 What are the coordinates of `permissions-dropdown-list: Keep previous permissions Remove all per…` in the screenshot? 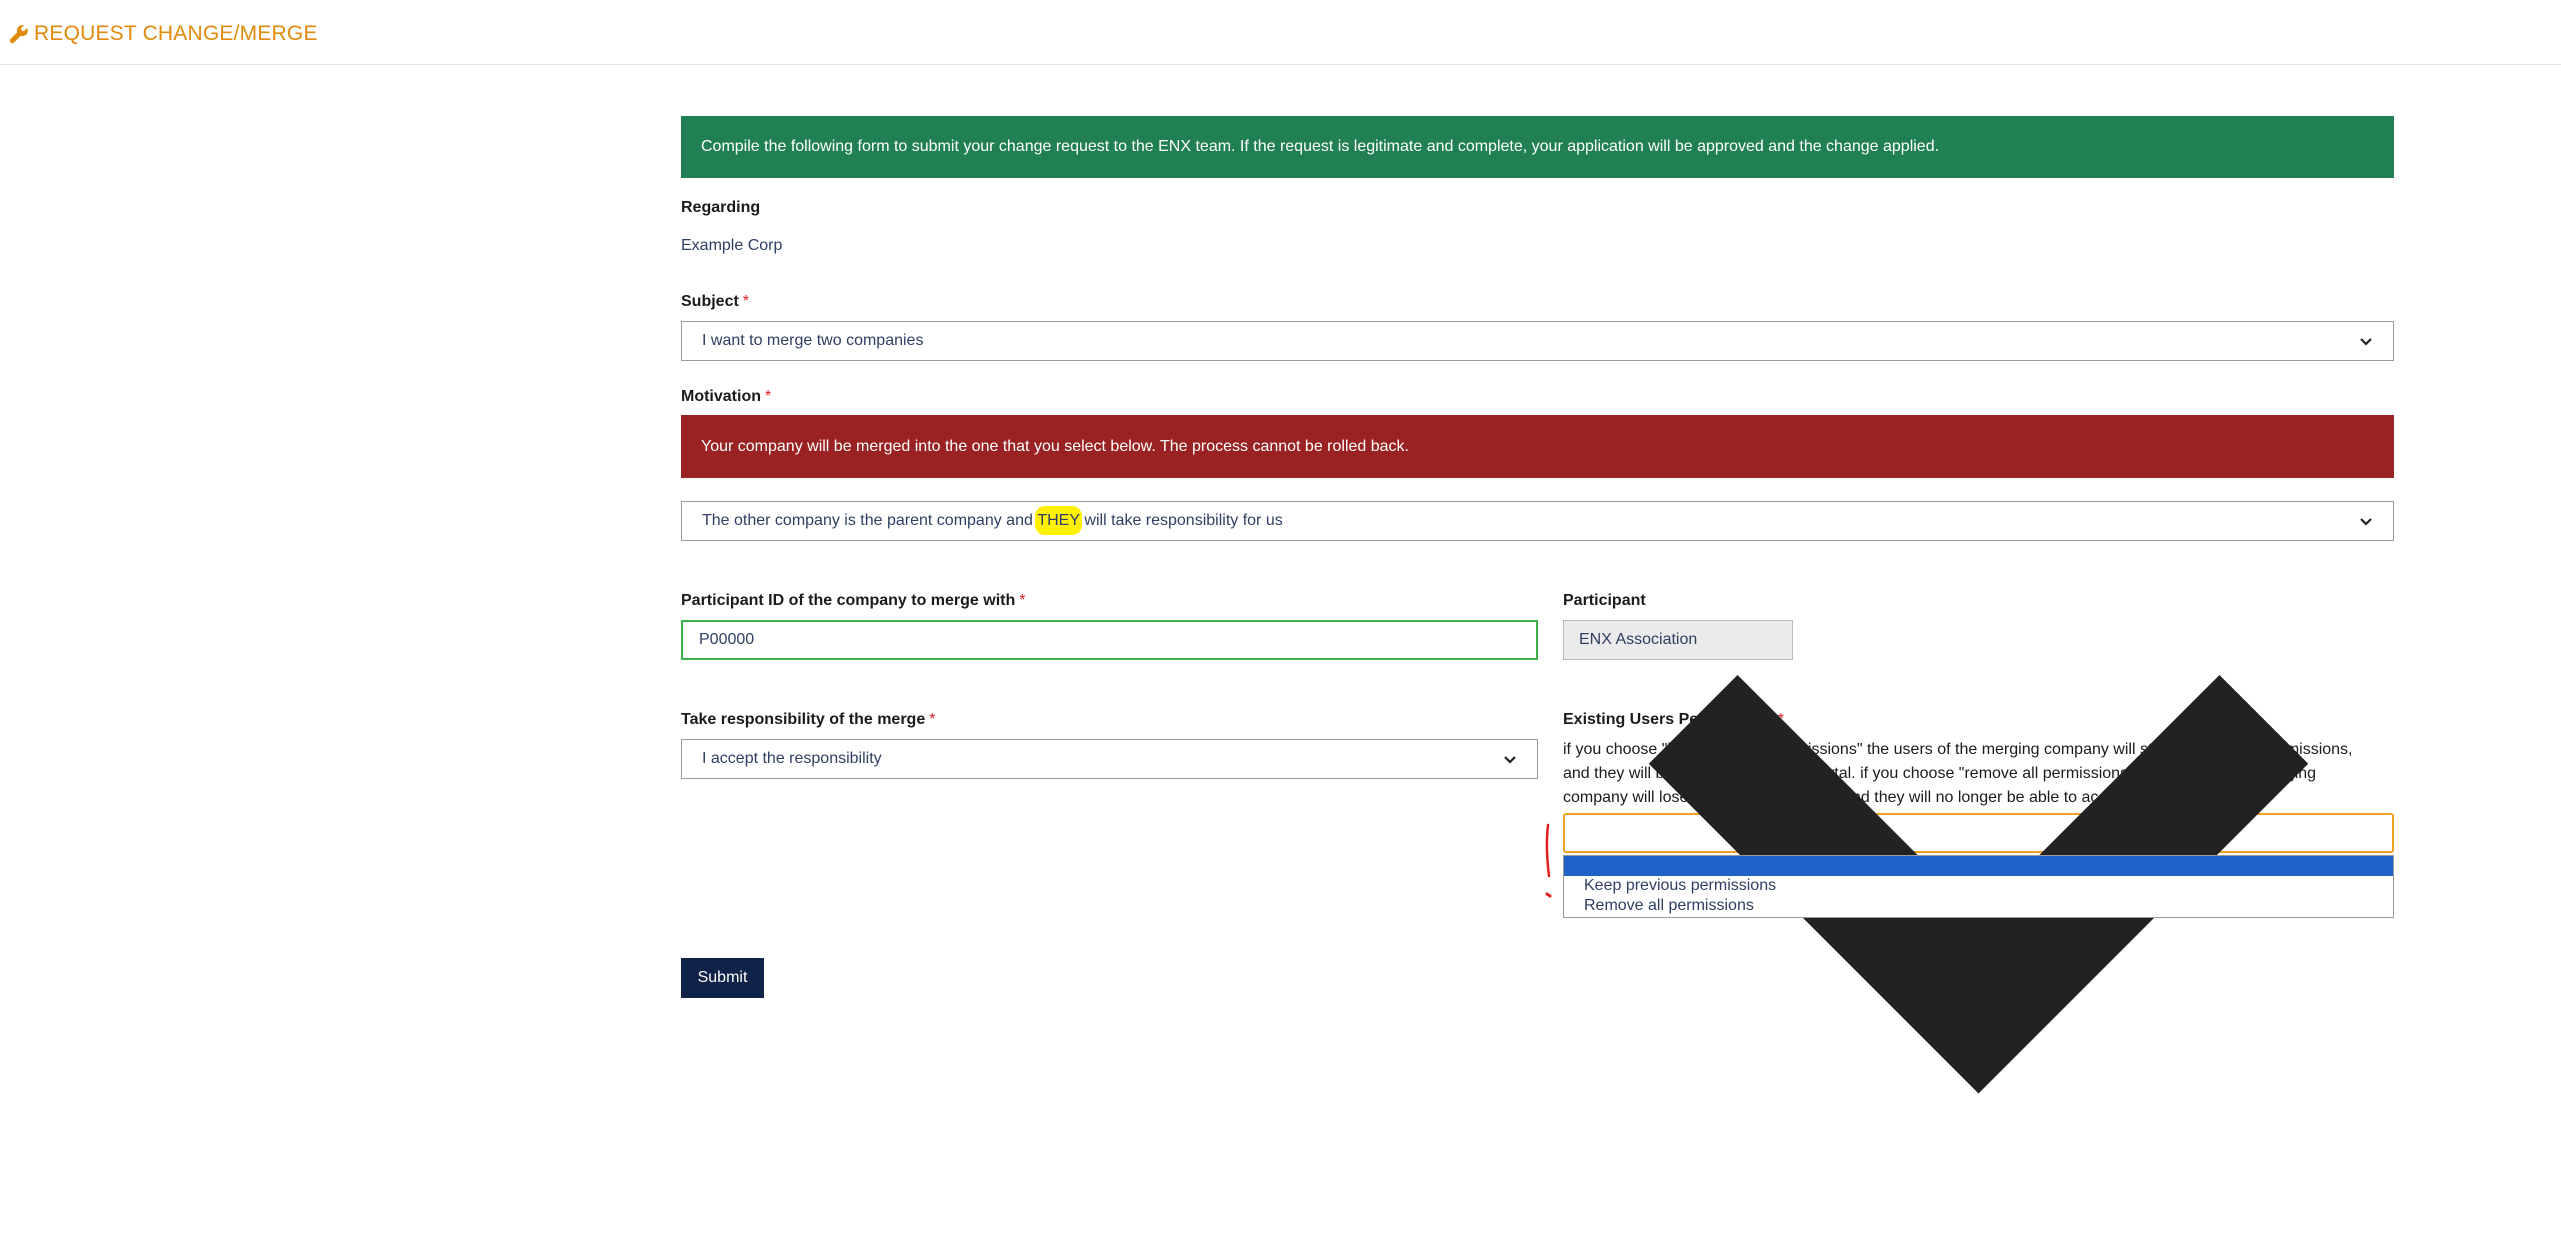 It's located at (1978, 886).